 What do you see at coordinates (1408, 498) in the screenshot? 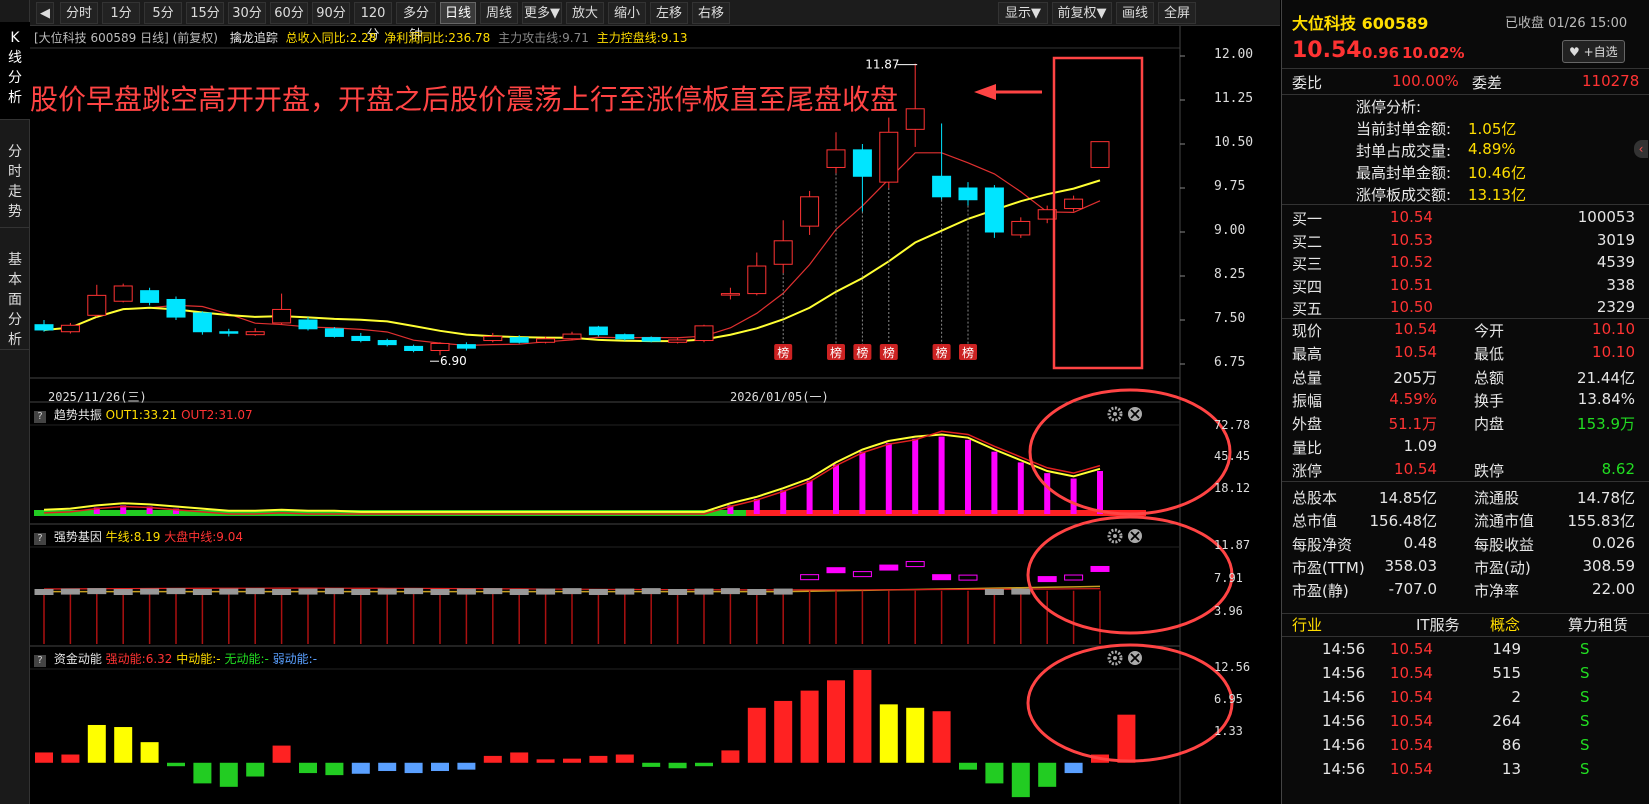
I see `stat-value: 14.85亿` at bounding box center [1408, 498].